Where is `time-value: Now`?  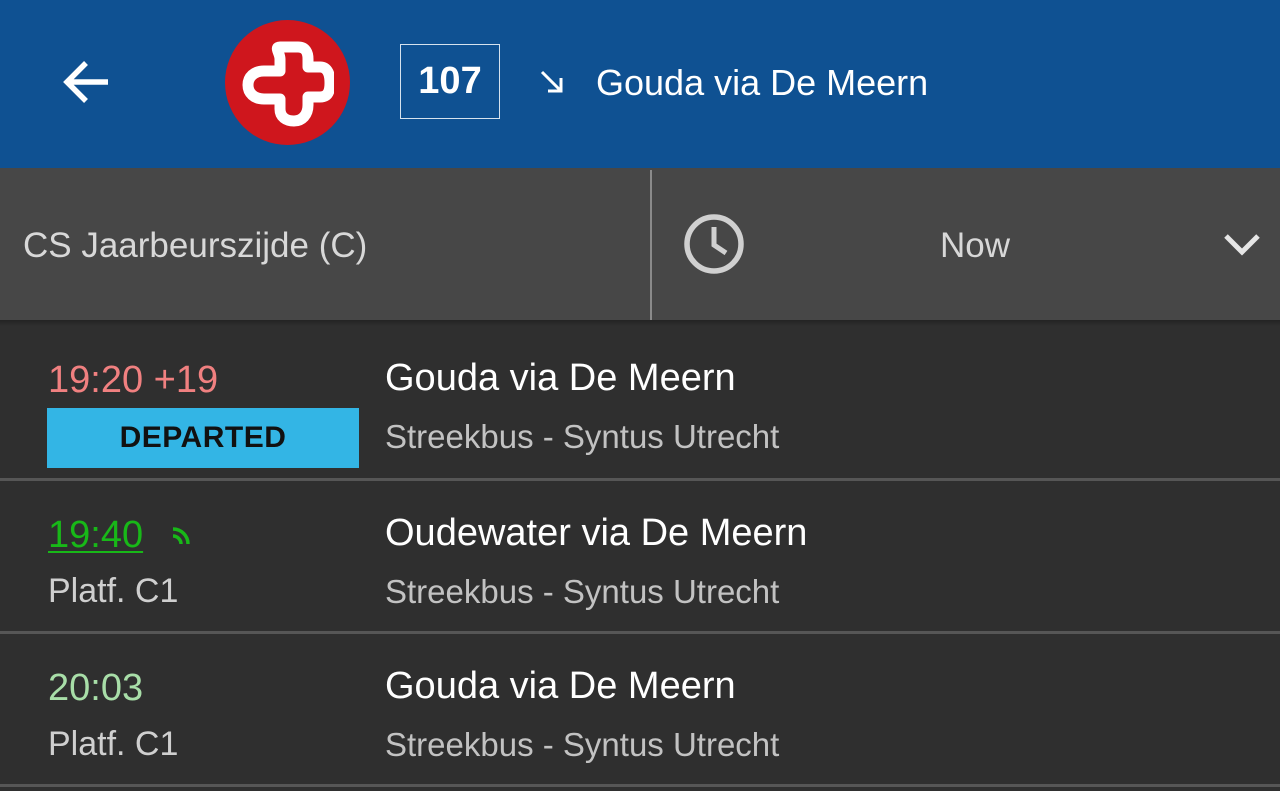 time-value: Now is located at coordinates (975, 245).